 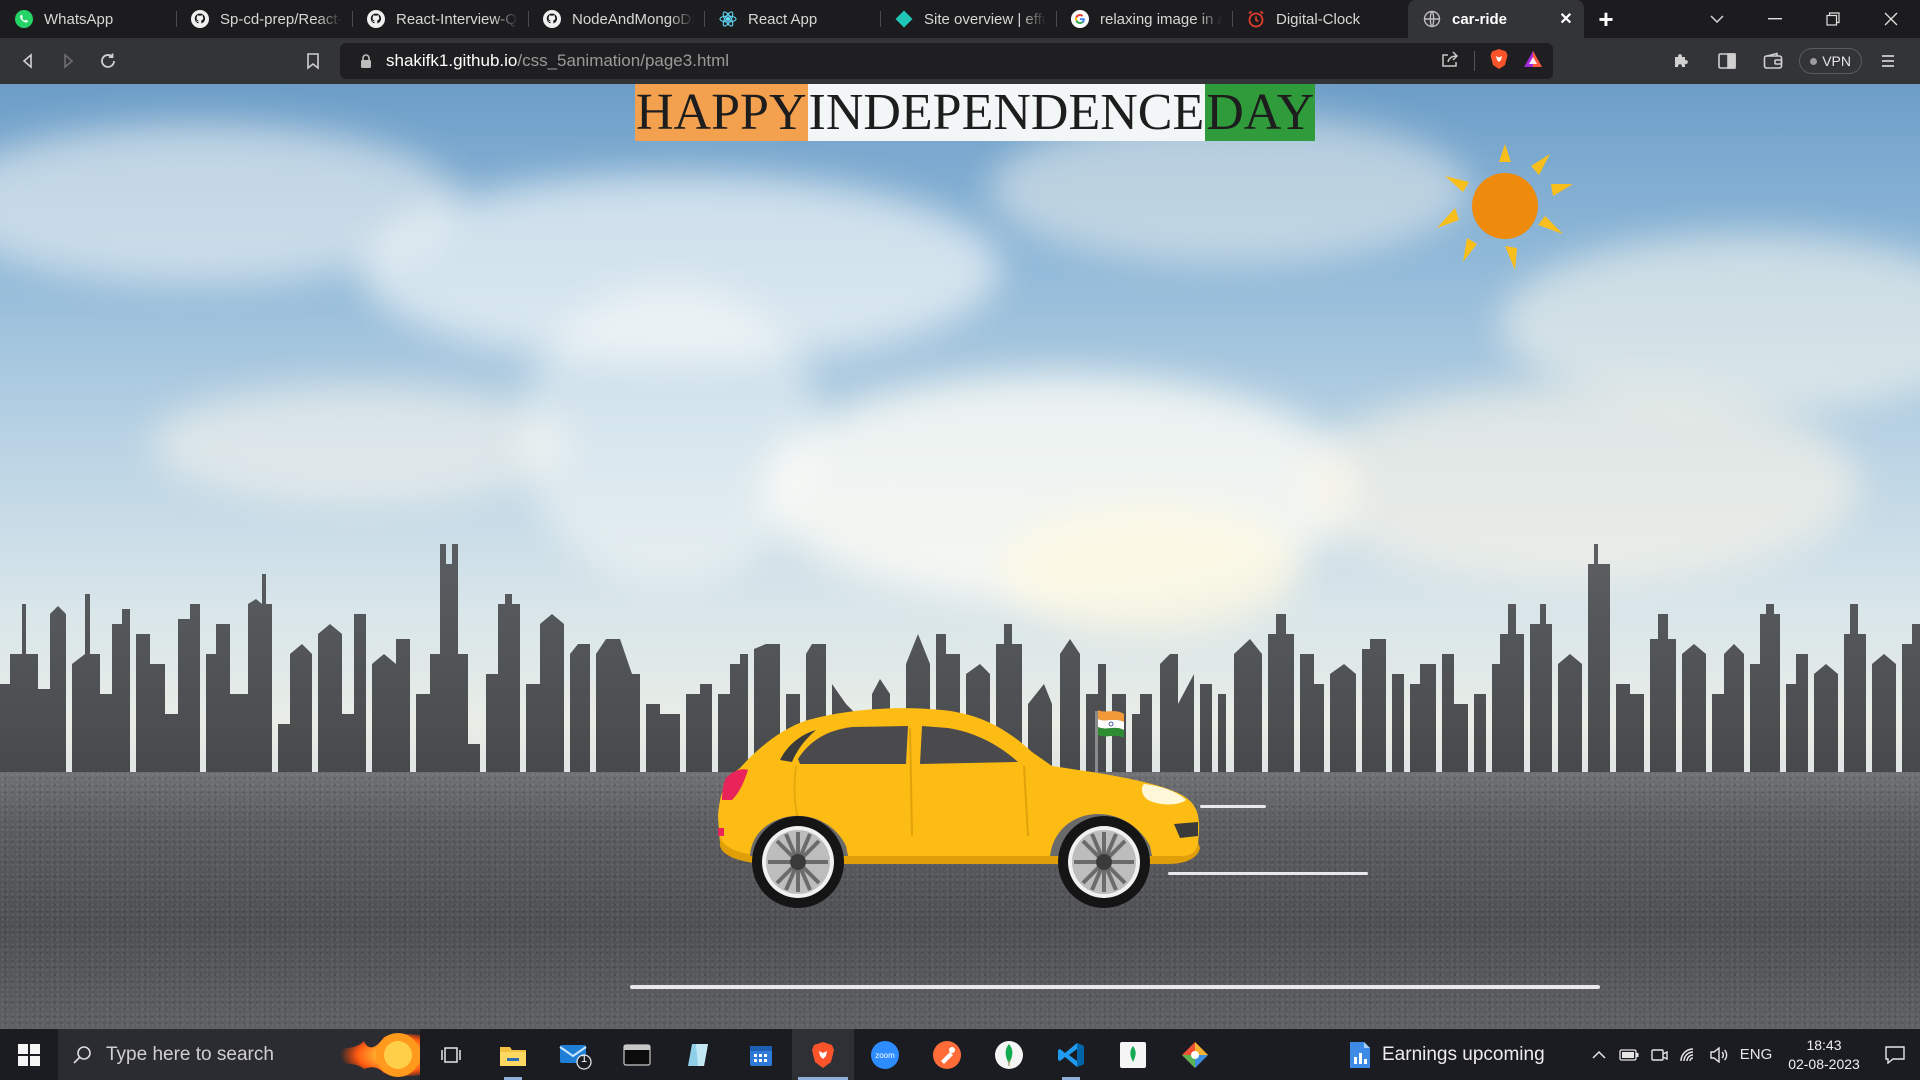 What do you see at coordinates (1505, 207) in the screenshot?
I see `sun-icon` at bounding box center [1505, 207].